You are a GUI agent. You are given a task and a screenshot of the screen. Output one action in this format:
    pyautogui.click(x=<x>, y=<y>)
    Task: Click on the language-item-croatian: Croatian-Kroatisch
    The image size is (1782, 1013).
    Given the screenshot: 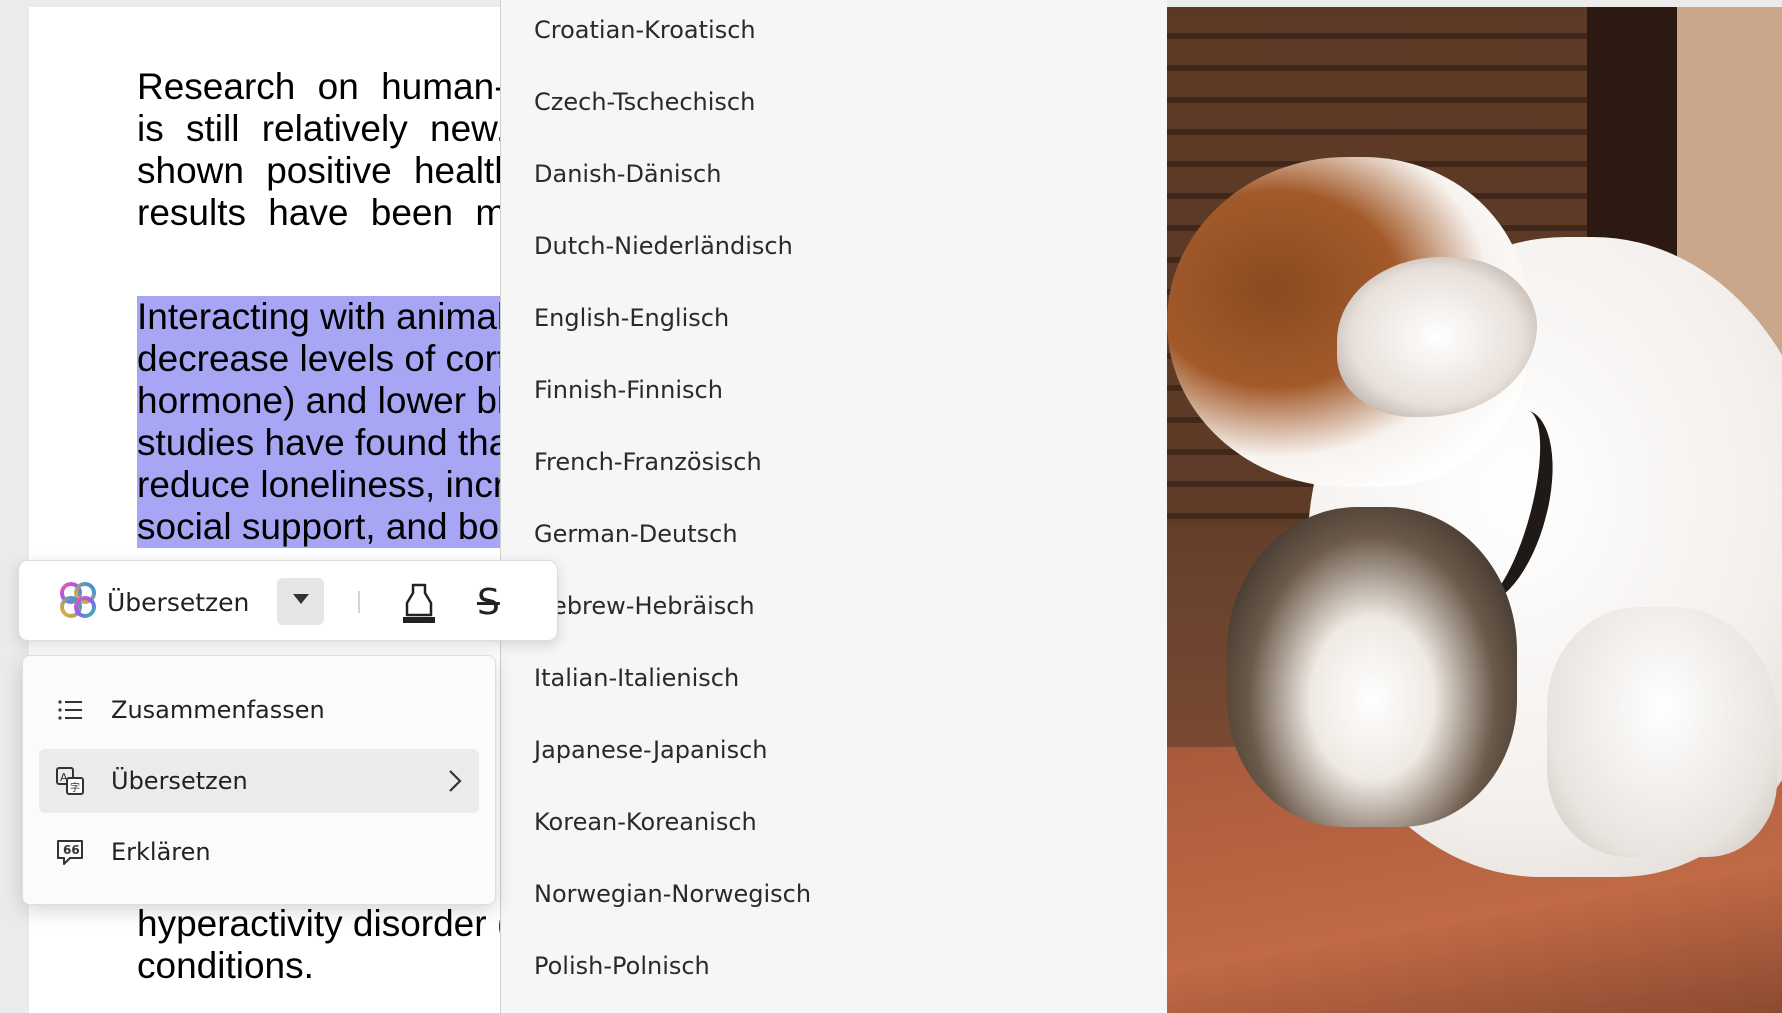 What is the action you would take?
    pyautogui.click(x=834, y=30)
    